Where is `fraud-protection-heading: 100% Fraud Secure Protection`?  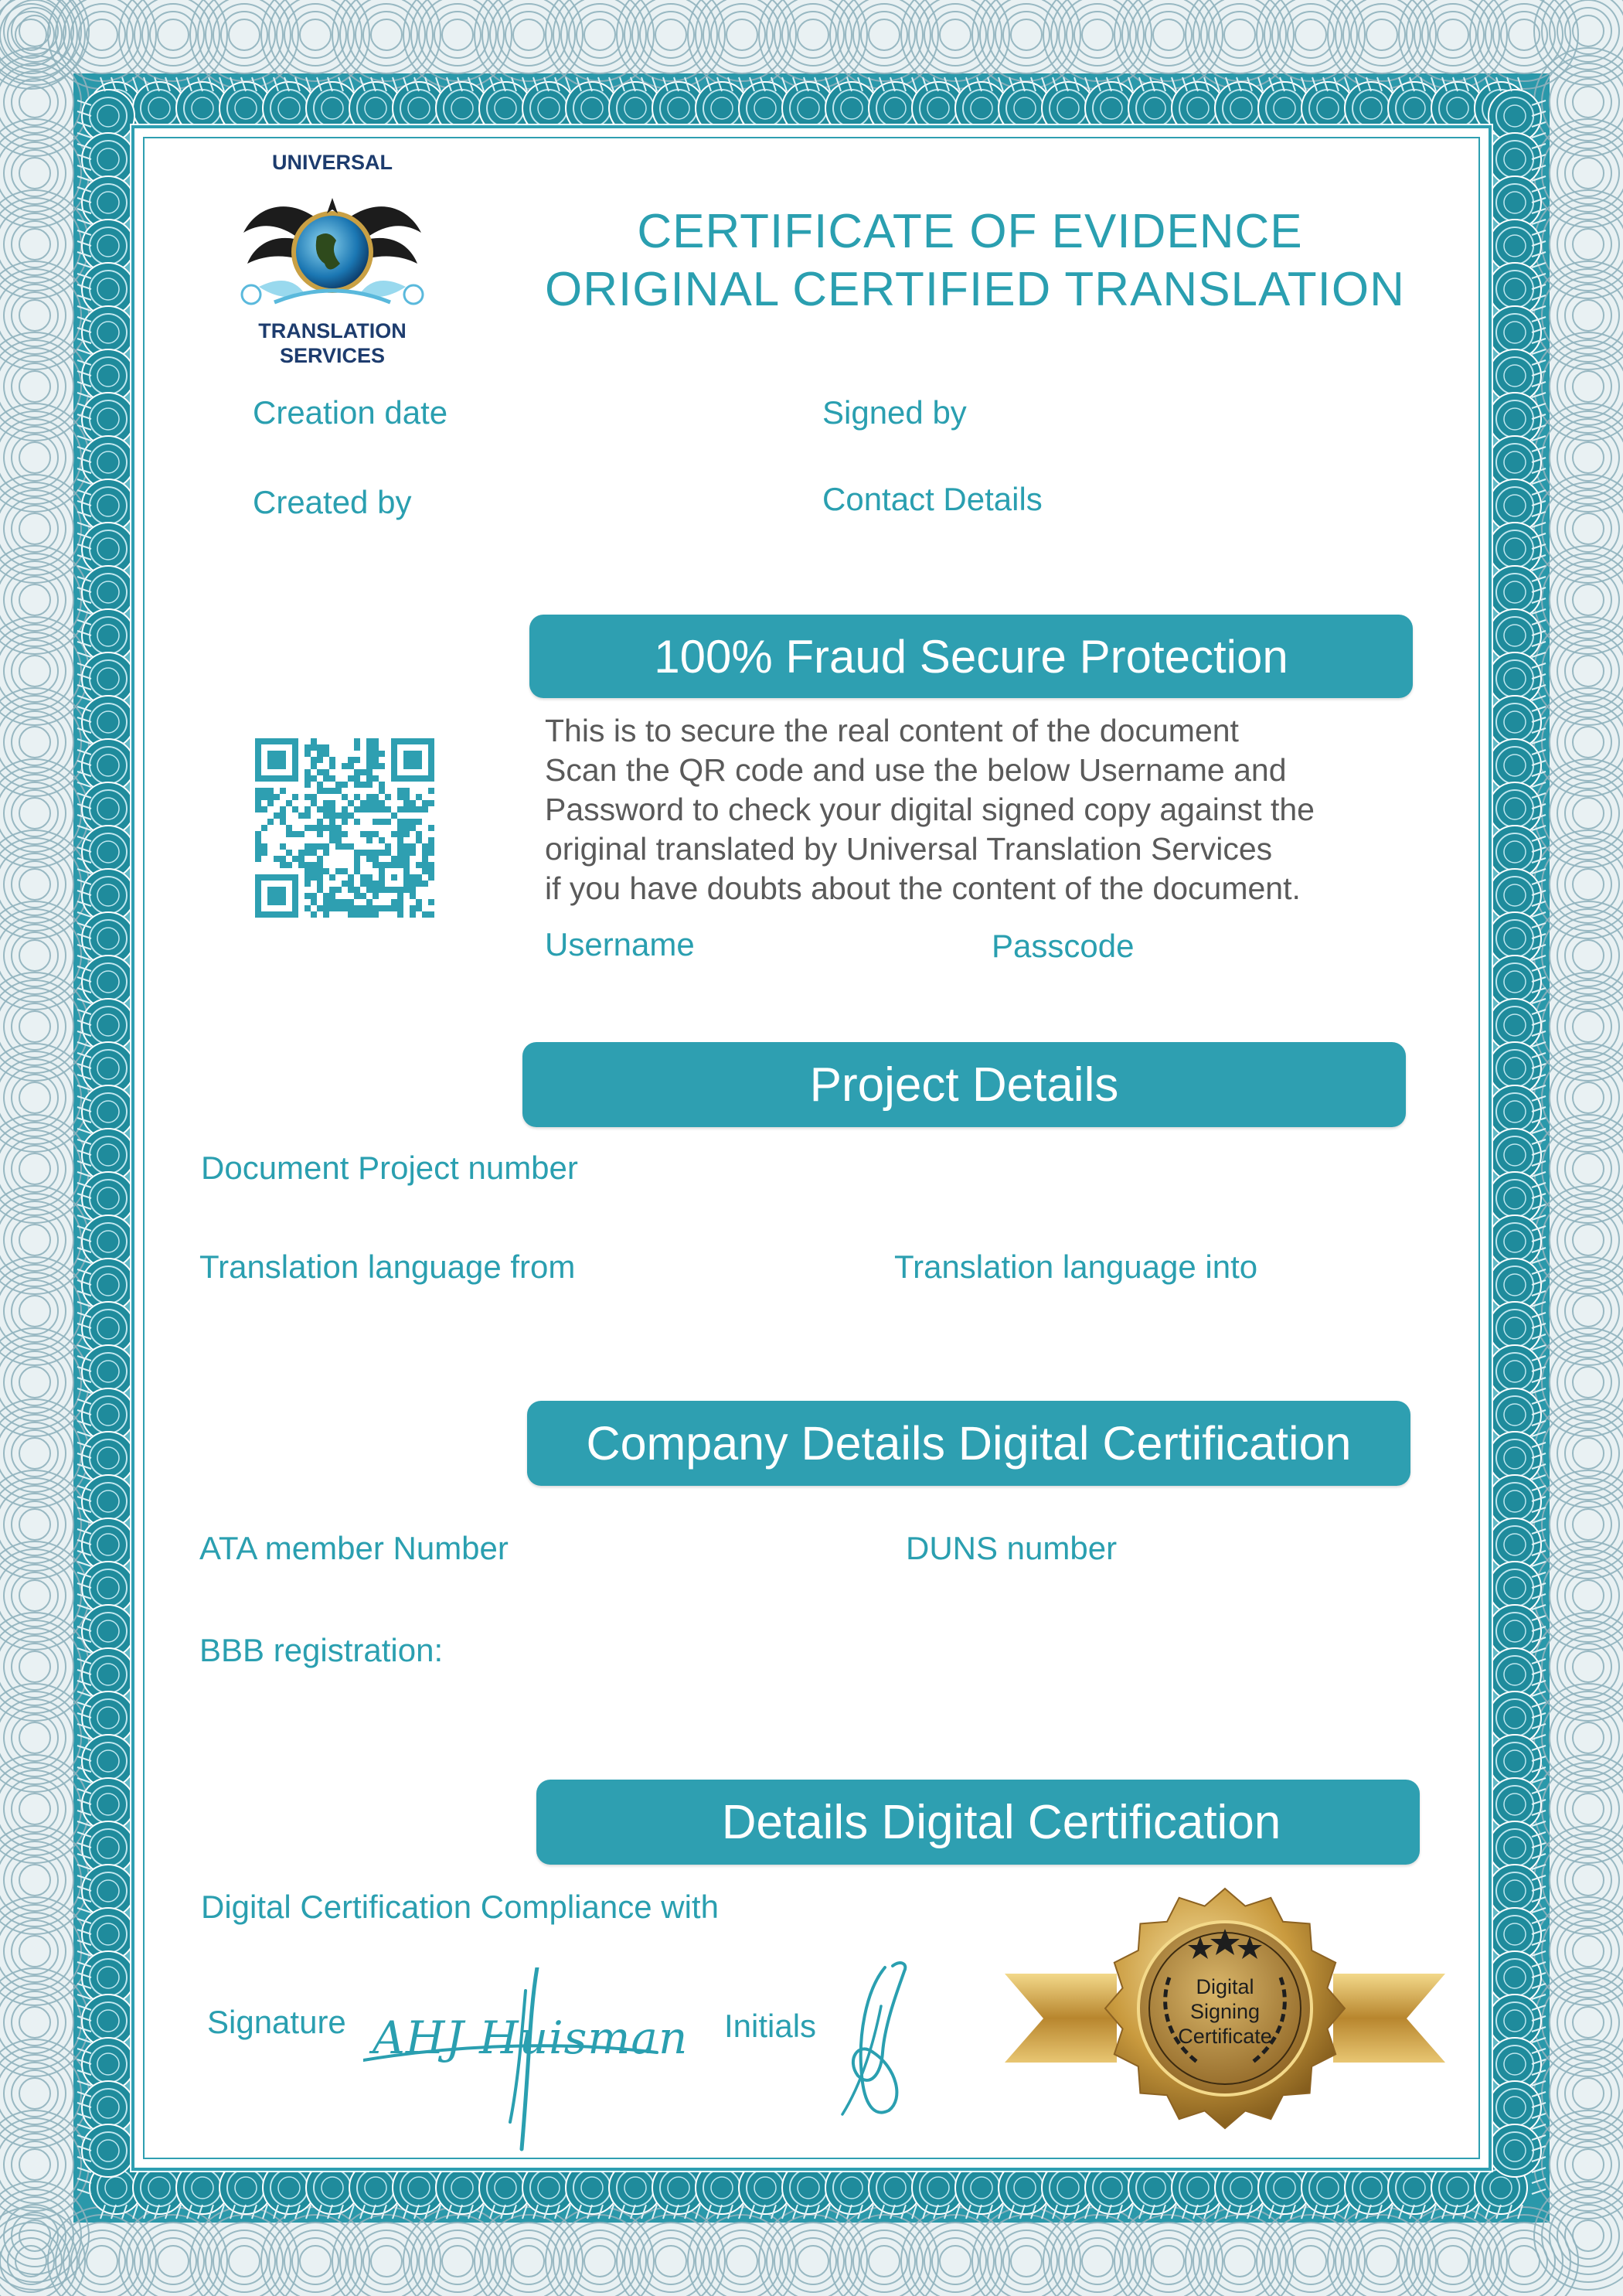 fraud-protection-heading: 100% Fraud Secure Protection is located at coordinates (971, 656).